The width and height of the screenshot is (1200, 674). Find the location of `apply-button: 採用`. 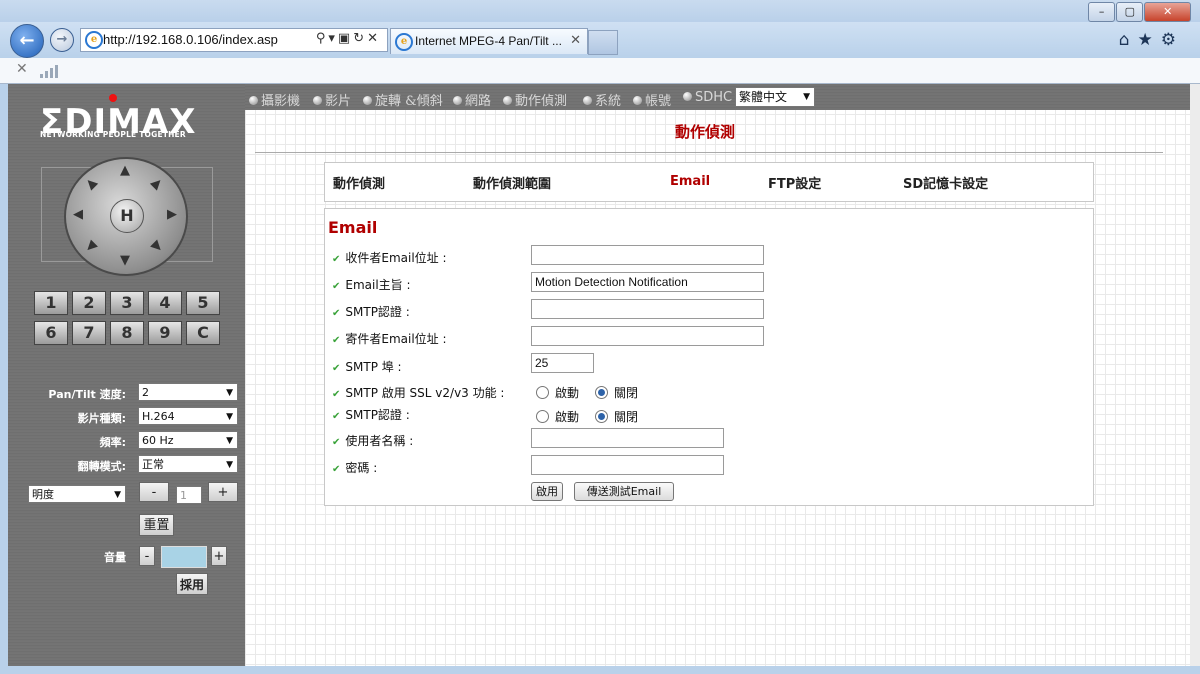

apply-button: 採用 is located at coordinates (192, 584).